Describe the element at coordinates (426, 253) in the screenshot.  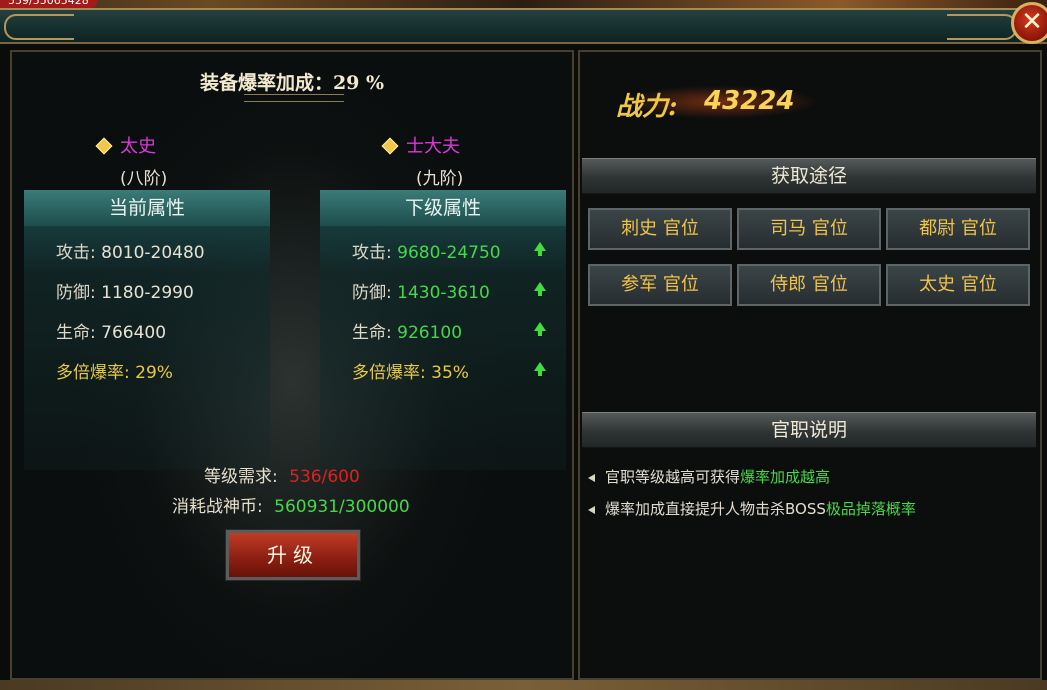
I see `attr-attack: 攻击: 9680-24750` at that location.